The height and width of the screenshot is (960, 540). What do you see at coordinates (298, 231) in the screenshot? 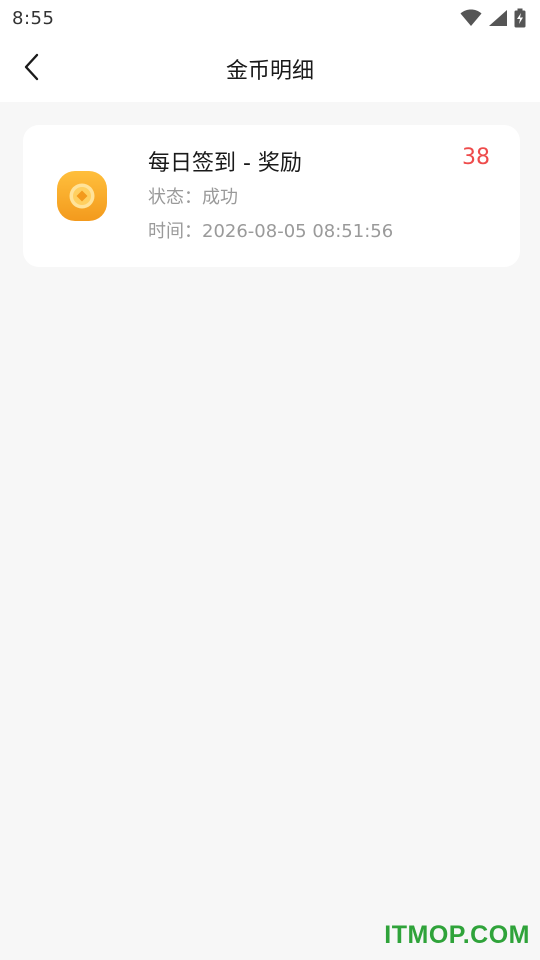
I see `time-value: 2026-08-05 08:51:56` at bounding box center [298, 231].